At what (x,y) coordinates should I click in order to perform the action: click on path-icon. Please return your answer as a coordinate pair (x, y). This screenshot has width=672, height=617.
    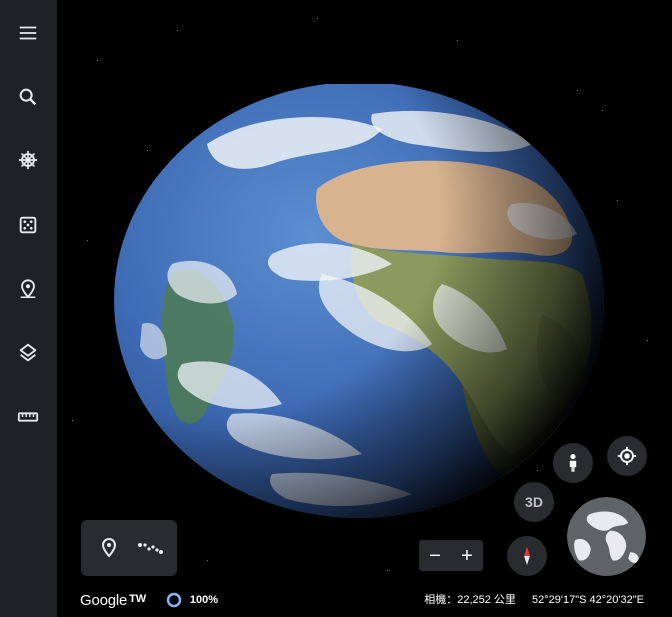
    Looking at the image, I should click on (150, 548).